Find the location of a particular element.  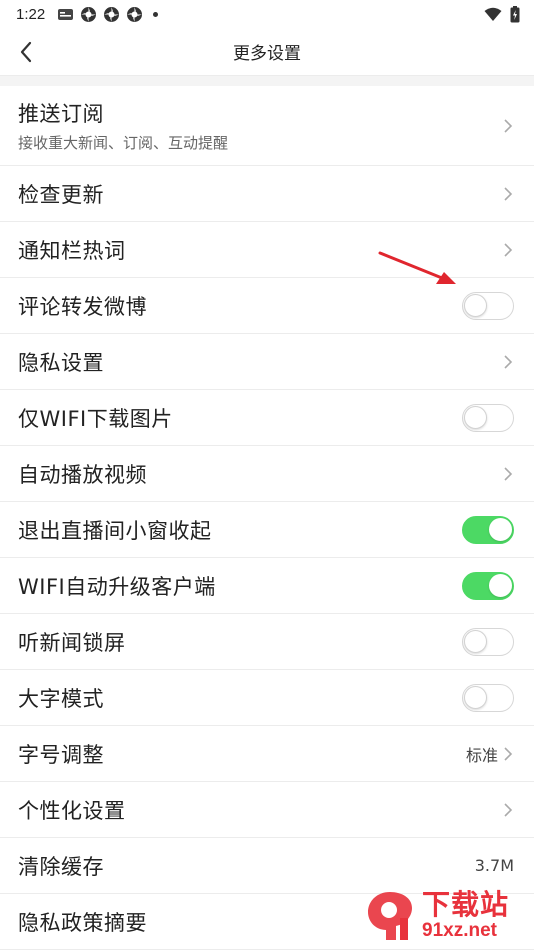

wifi-only-images-toggle is located at coordinates (488, 417).